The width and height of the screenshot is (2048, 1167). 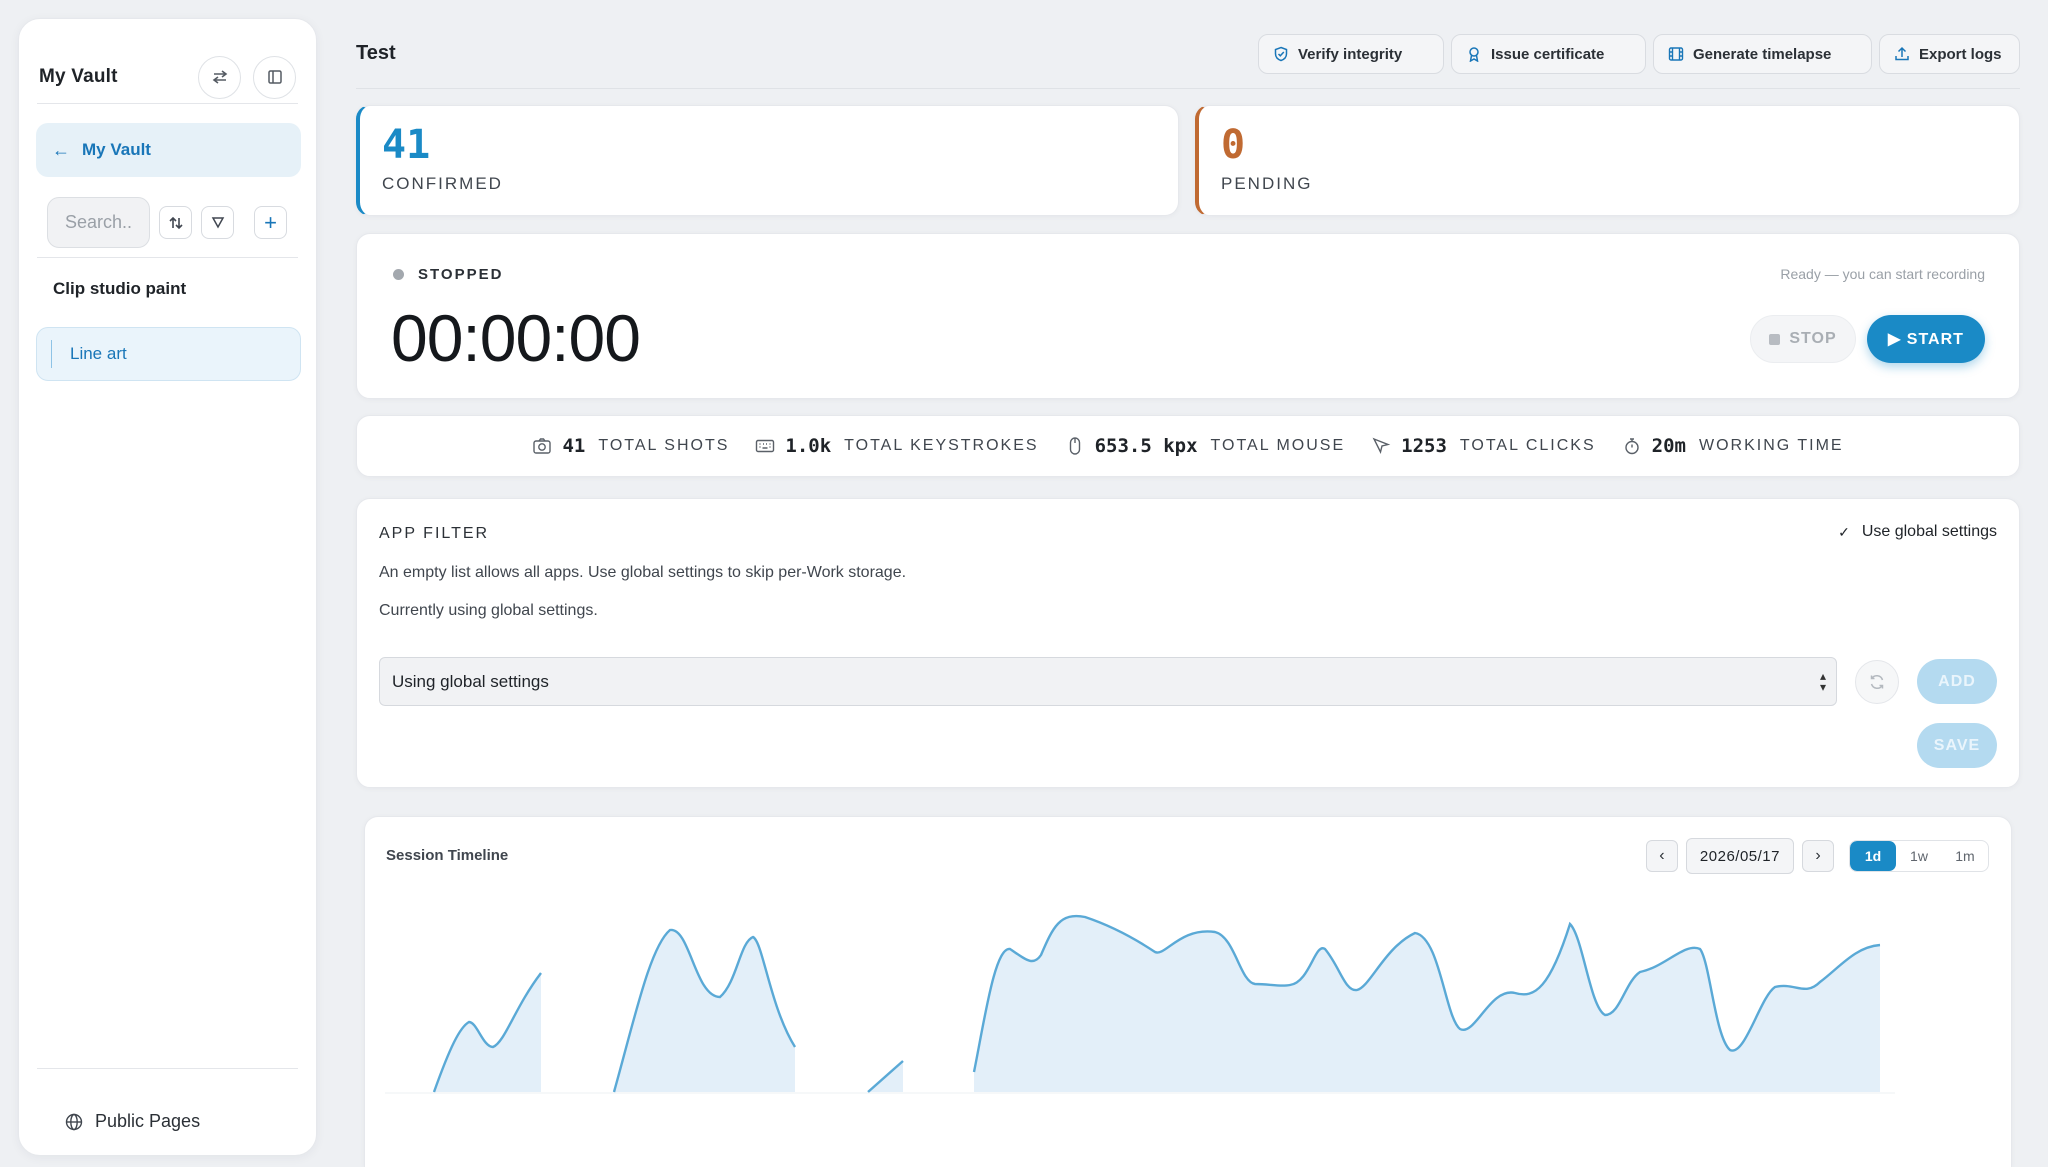 What do you see at coordinates (1813, 338) in the screenshot?
I see `stop-label: STOP` at bounding box center [1813, 338].